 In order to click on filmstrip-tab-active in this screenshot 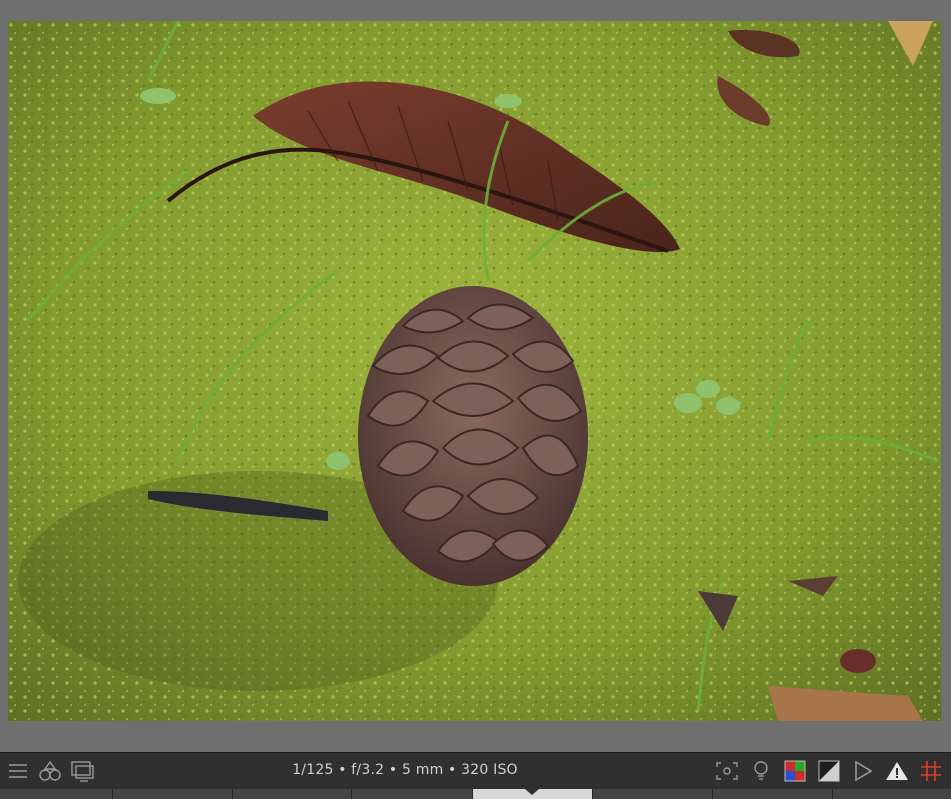, I will do `click(532, 794)`.